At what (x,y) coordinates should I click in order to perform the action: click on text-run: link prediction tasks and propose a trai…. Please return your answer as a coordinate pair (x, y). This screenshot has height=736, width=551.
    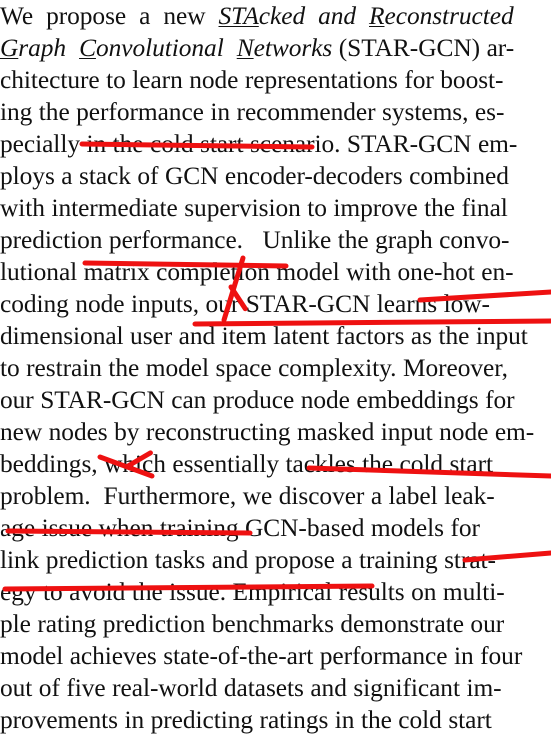
    Looking at the image, I should click on (248, 560).